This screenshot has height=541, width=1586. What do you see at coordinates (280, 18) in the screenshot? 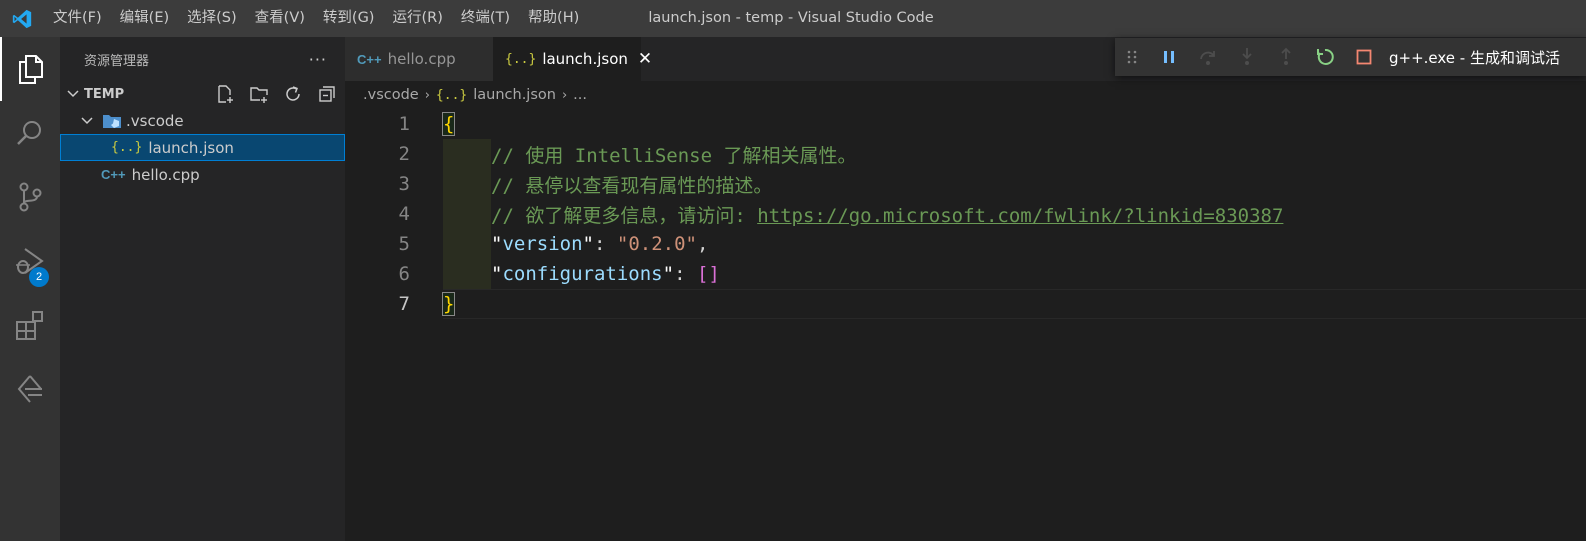
I see `menu-view: 查看(V)` at bounding box center [280, 18].